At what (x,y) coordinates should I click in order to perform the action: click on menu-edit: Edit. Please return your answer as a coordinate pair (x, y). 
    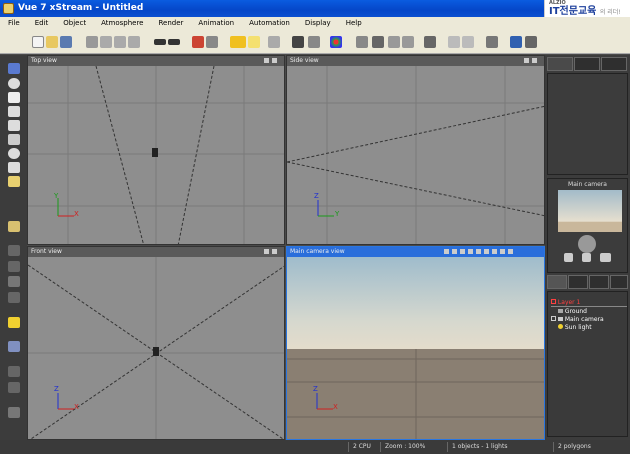
    Looking at the image, I should click on (41, 23).